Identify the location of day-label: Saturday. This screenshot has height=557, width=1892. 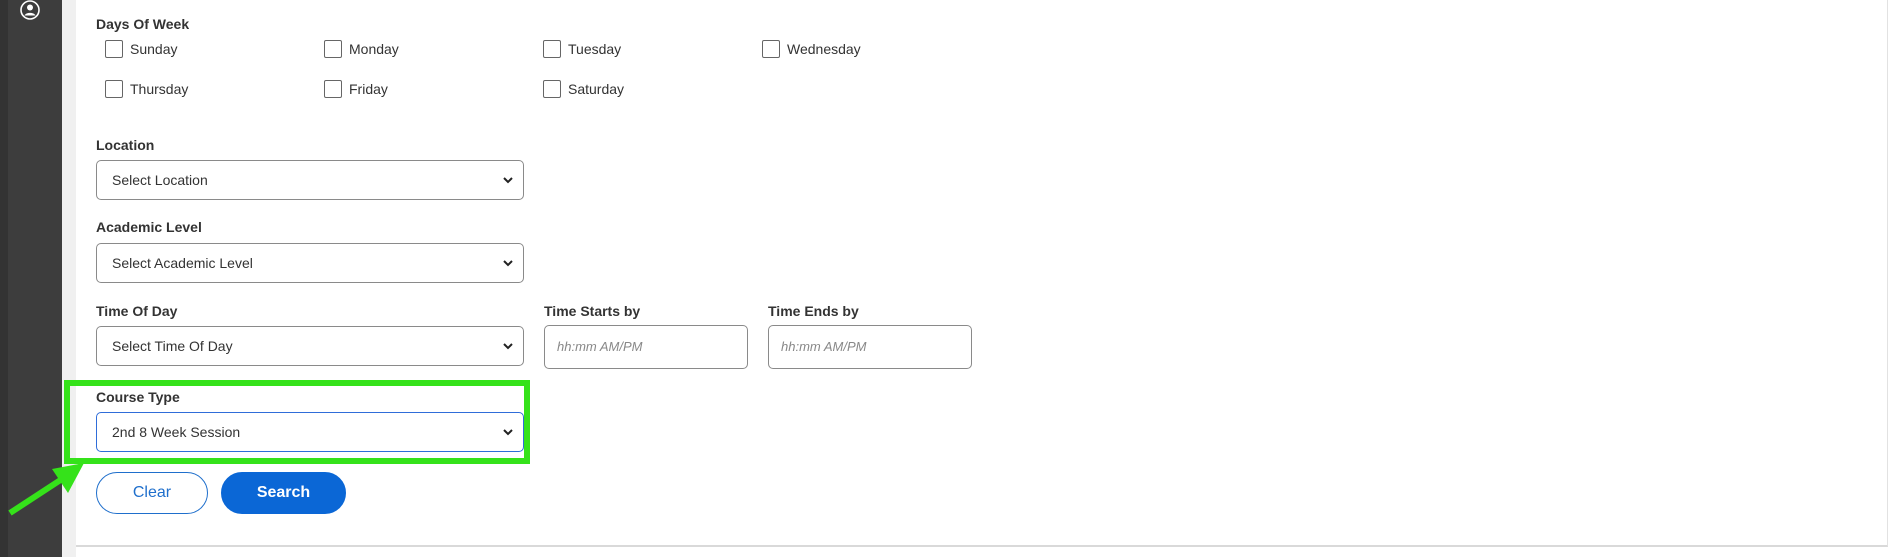
(596, 89).